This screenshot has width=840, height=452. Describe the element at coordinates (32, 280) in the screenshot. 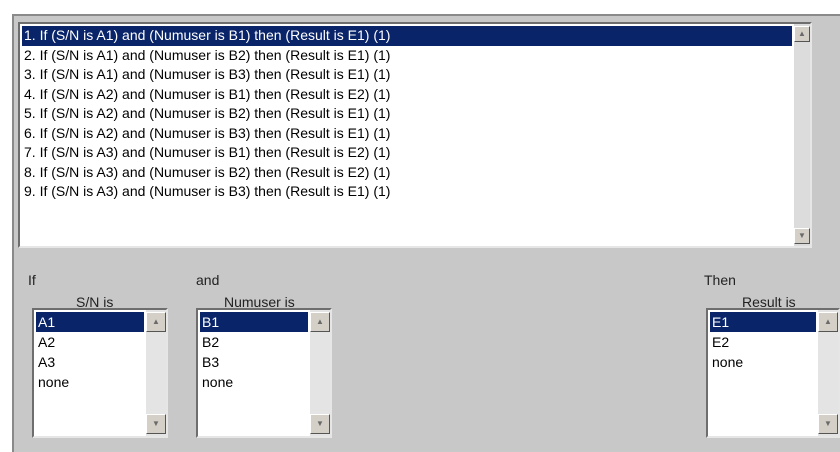

I see `if-label: If` at that location.